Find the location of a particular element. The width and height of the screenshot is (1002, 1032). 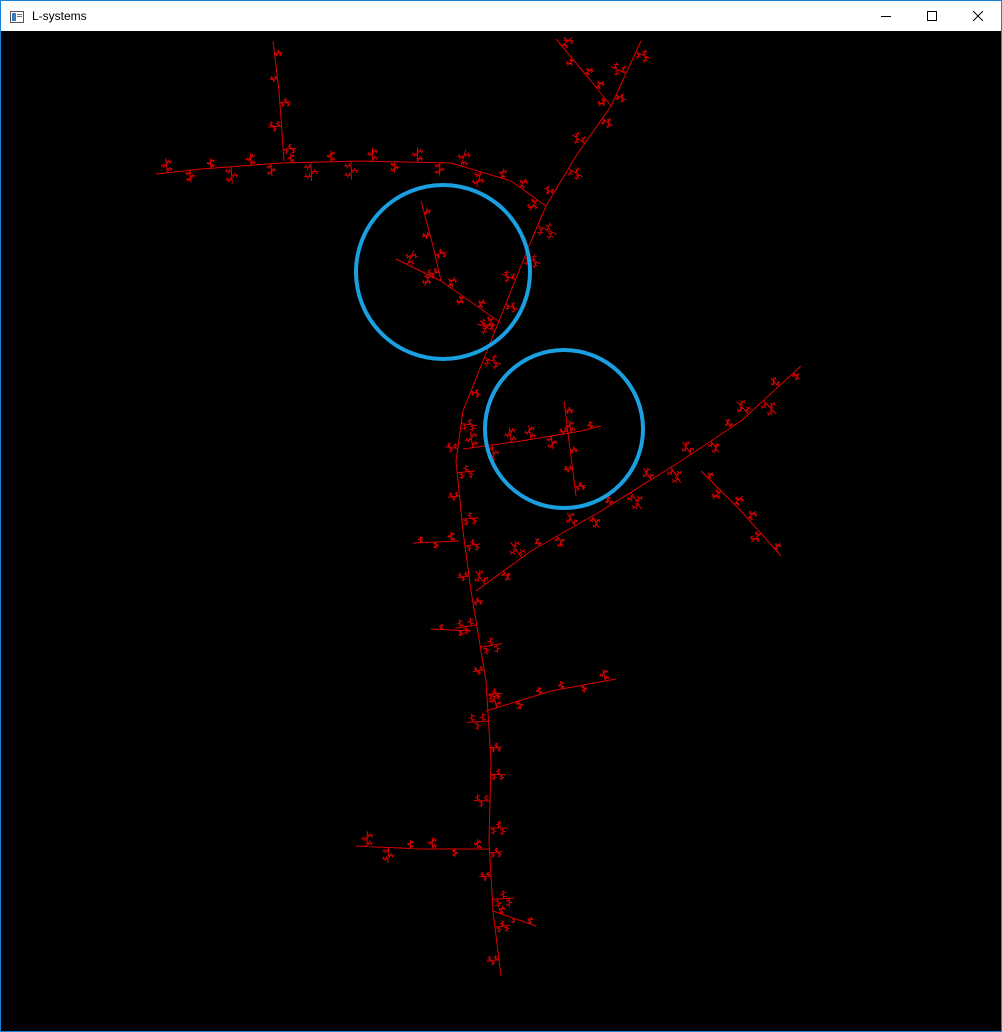

minimize-button is located at coordinates (886, 16).